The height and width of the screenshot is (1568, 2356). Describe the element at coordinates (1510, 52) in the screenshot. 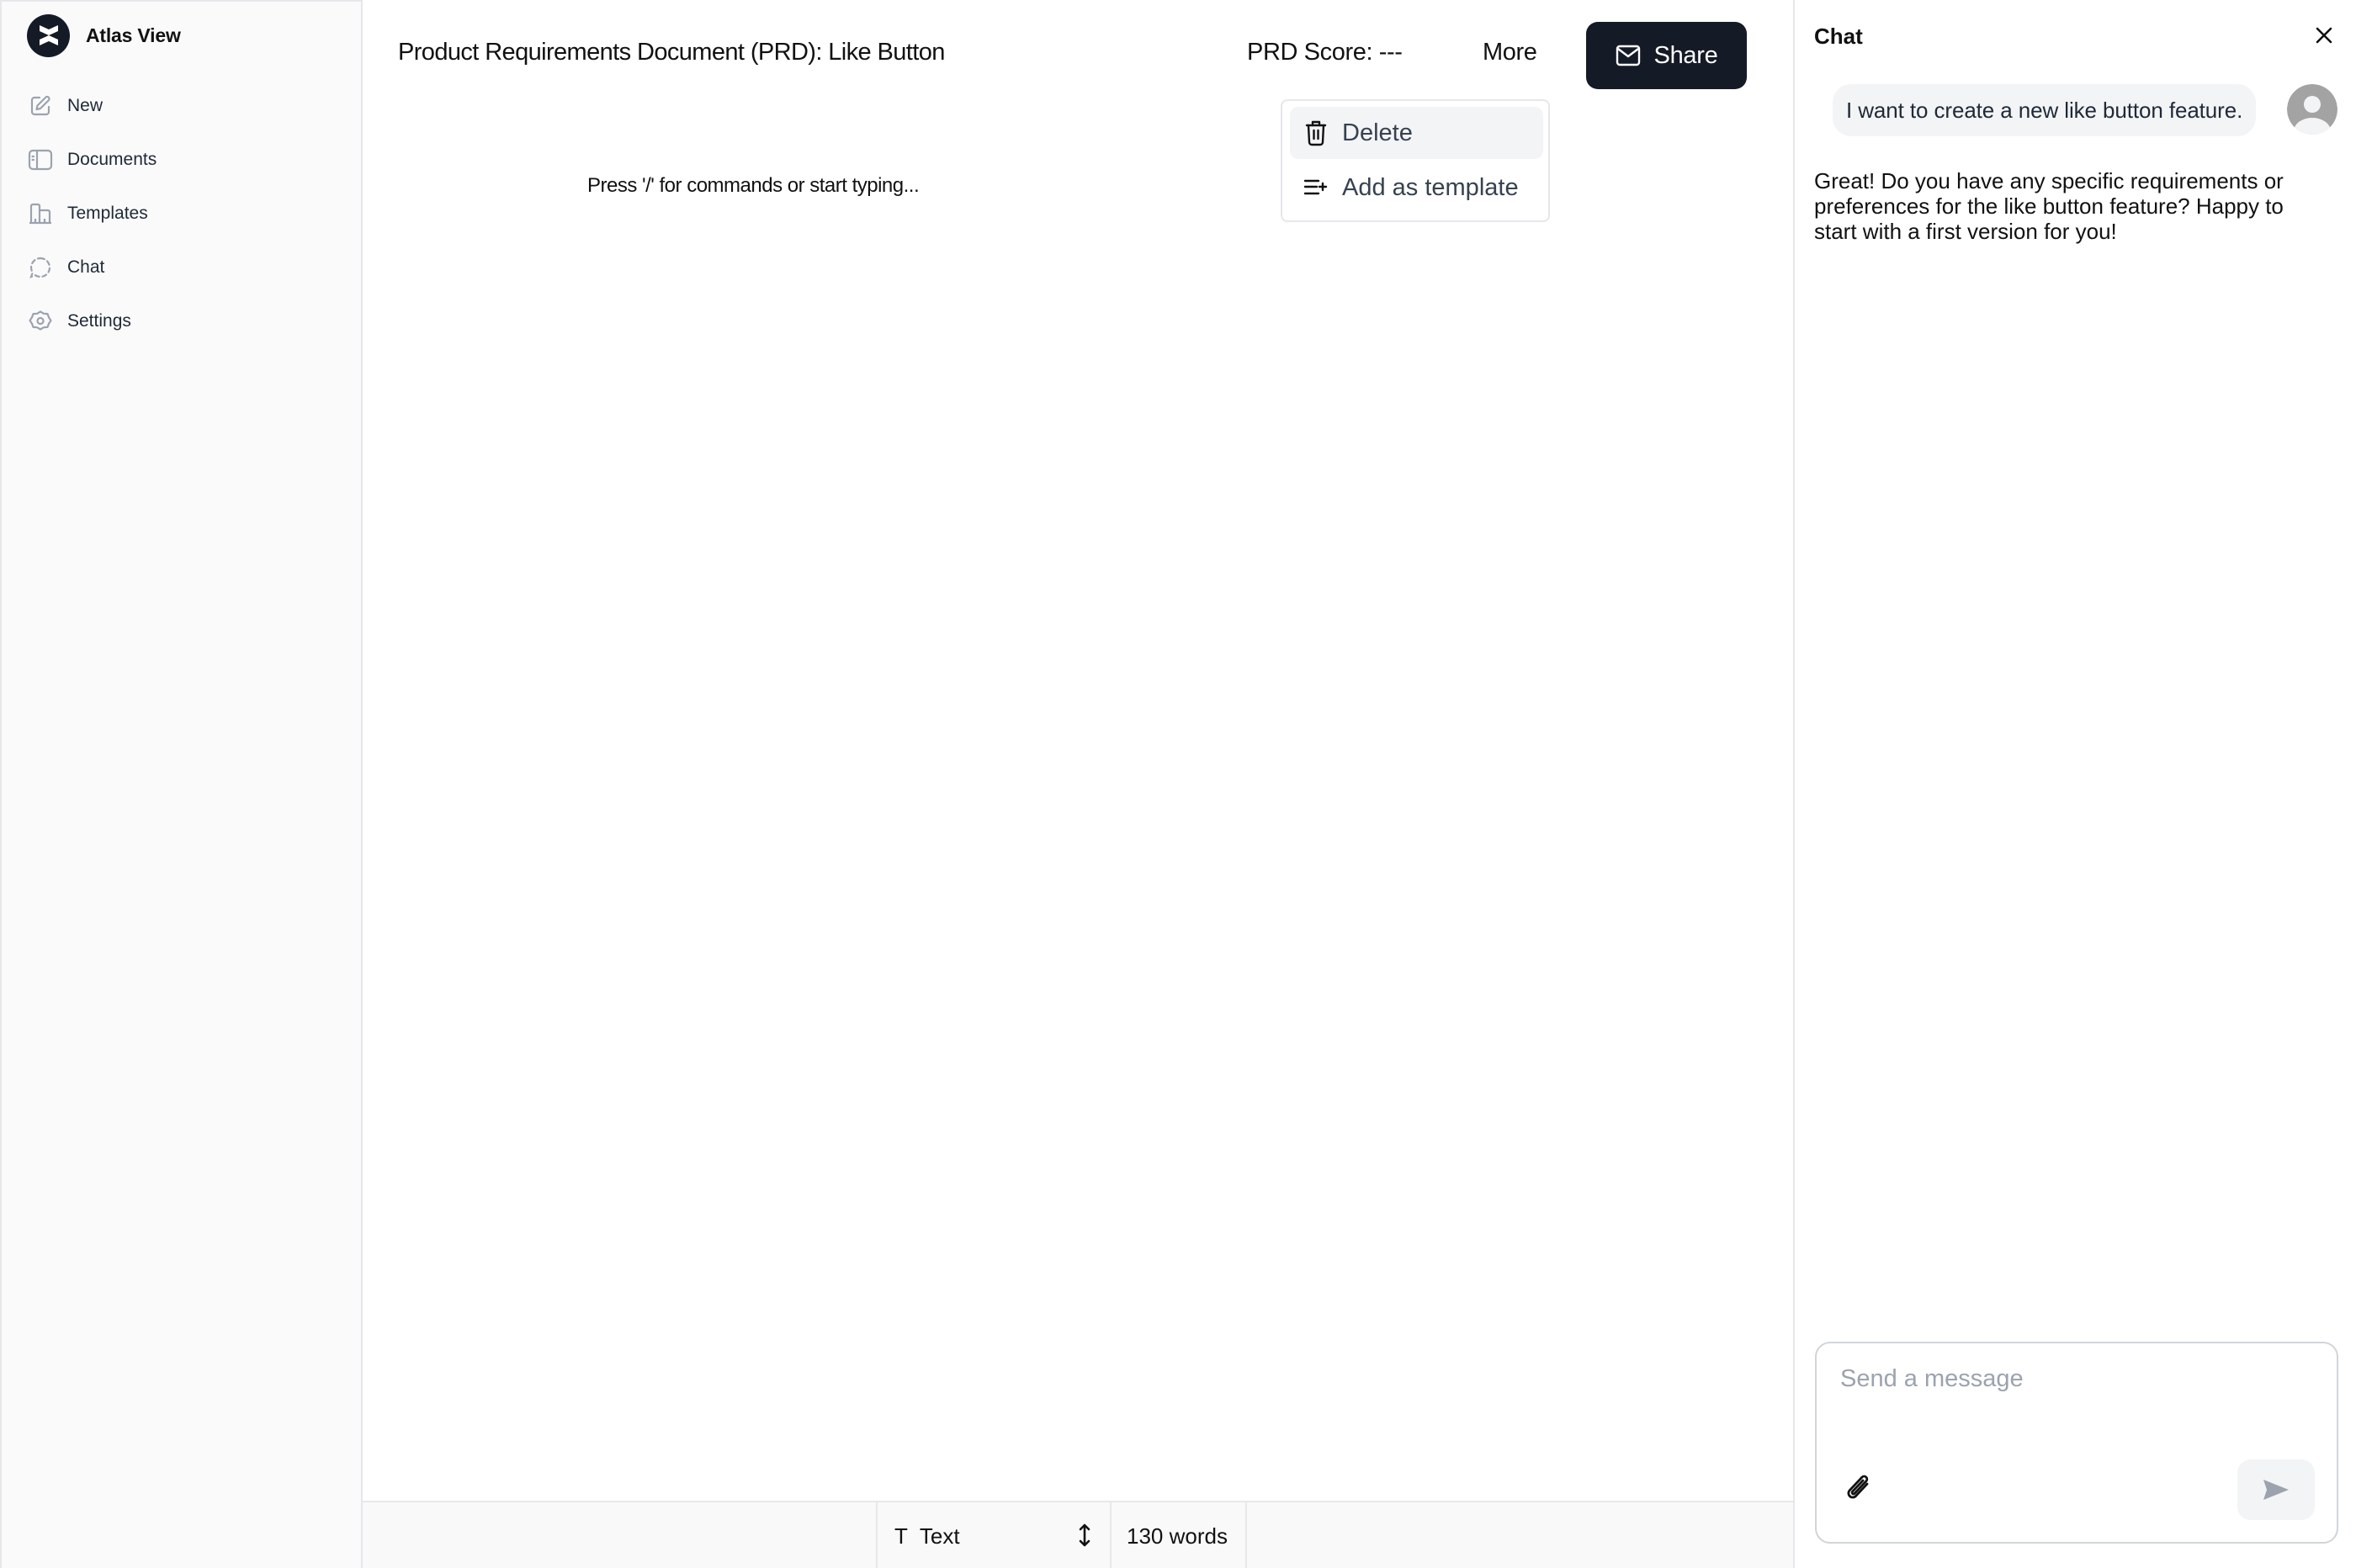

I see `more-button: More` at that location.